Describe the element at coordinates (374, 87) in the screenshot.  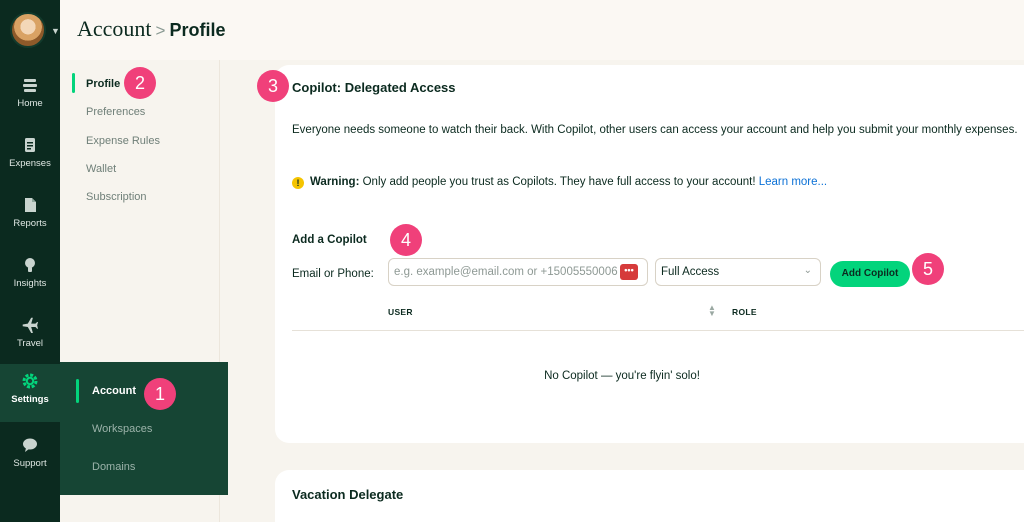
I see `copilot-title: Copilot: Delegated Access` at that location.